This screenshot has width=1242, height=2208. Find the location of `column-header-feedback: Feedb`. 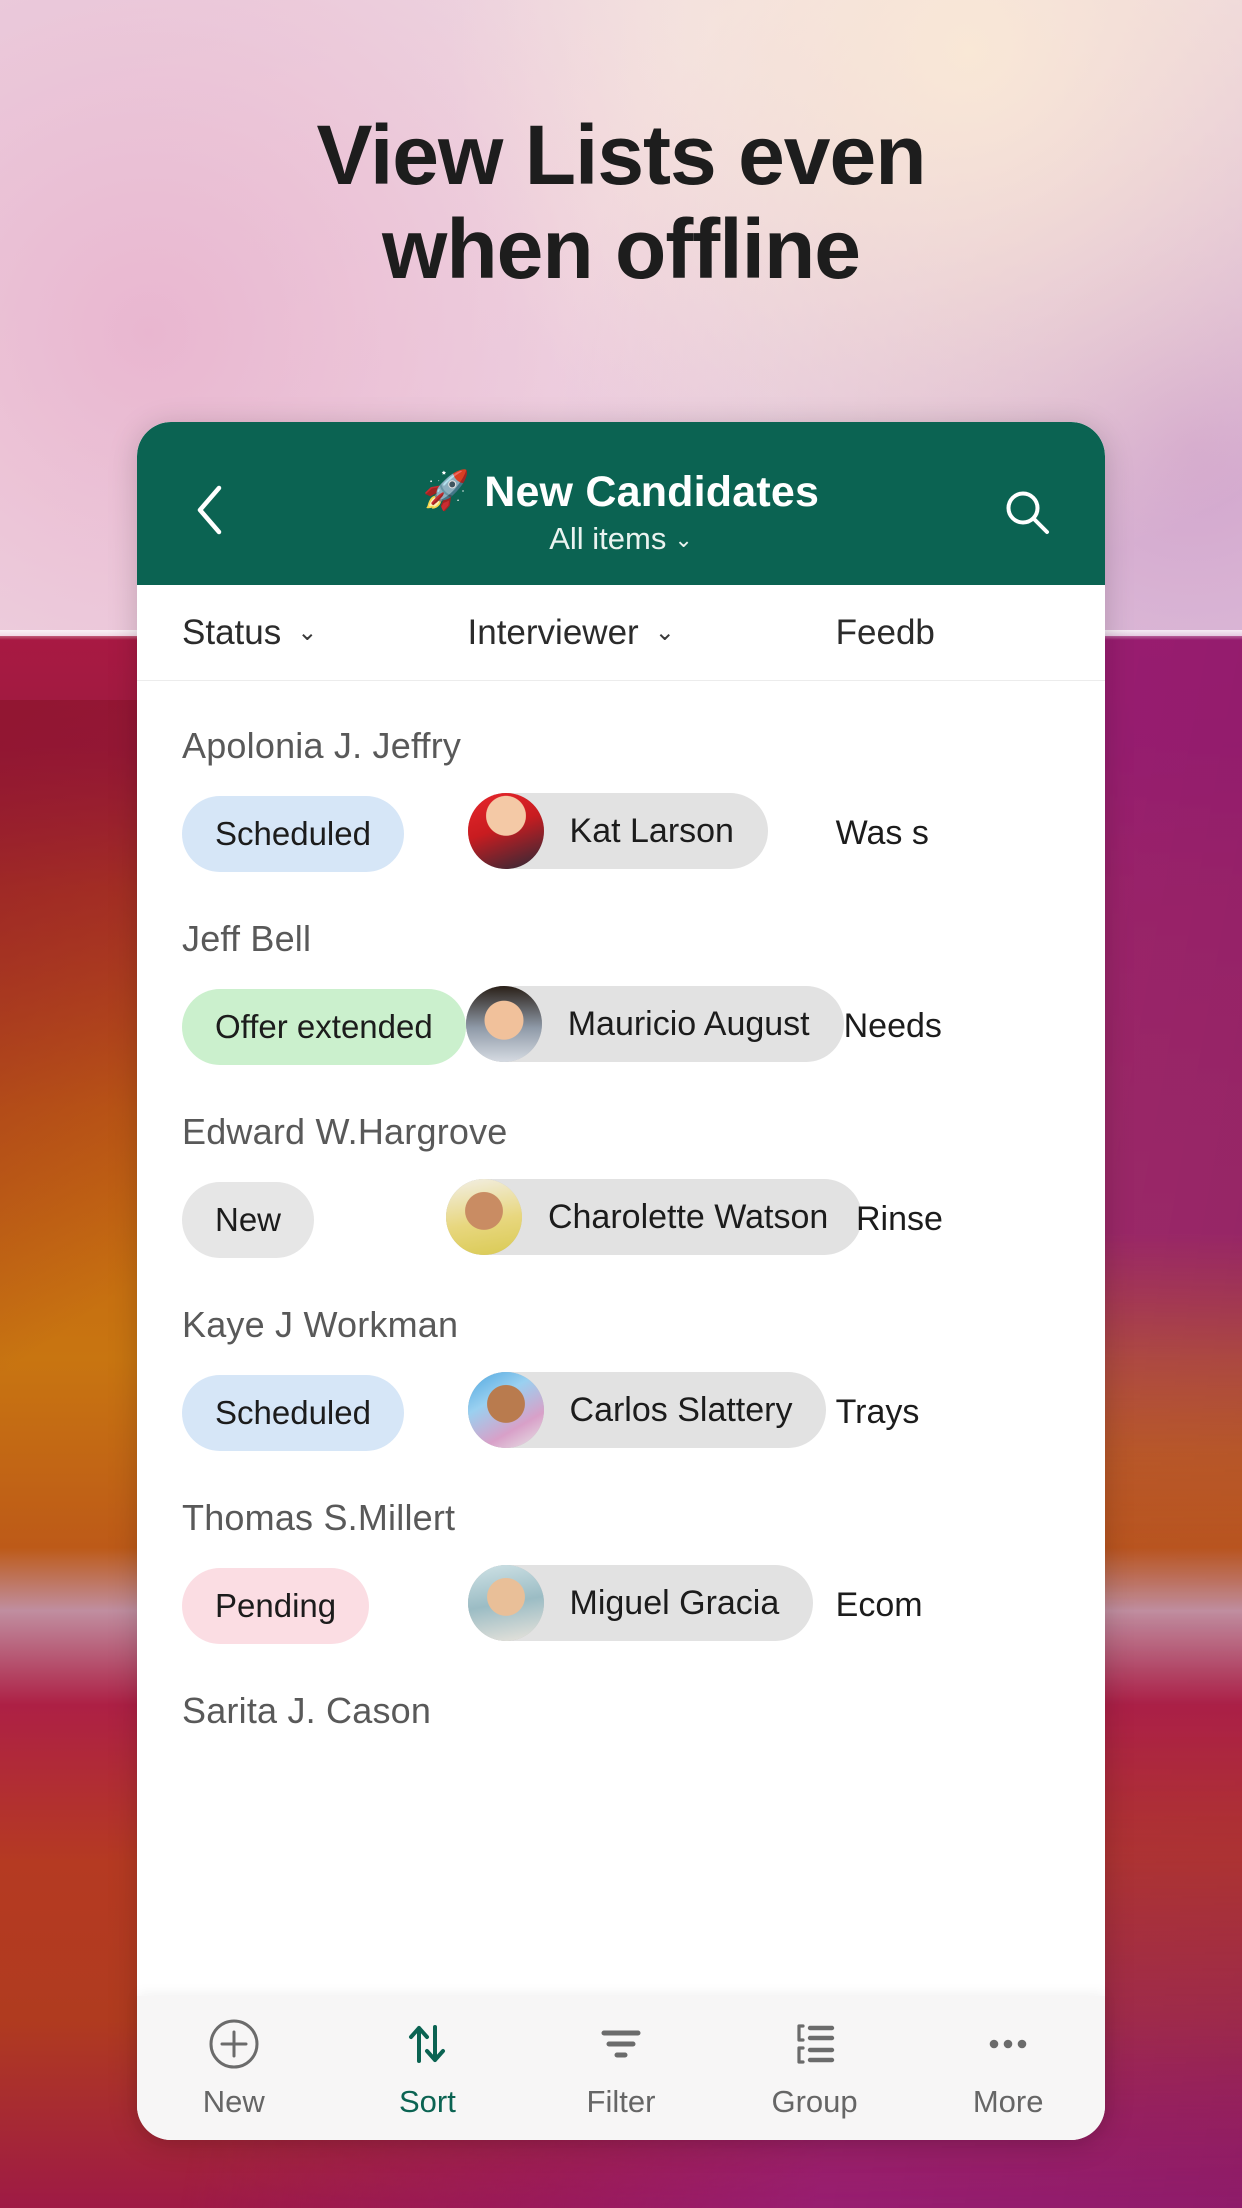

column-header-feedback: Feedb is located at coordinates (970, 633).